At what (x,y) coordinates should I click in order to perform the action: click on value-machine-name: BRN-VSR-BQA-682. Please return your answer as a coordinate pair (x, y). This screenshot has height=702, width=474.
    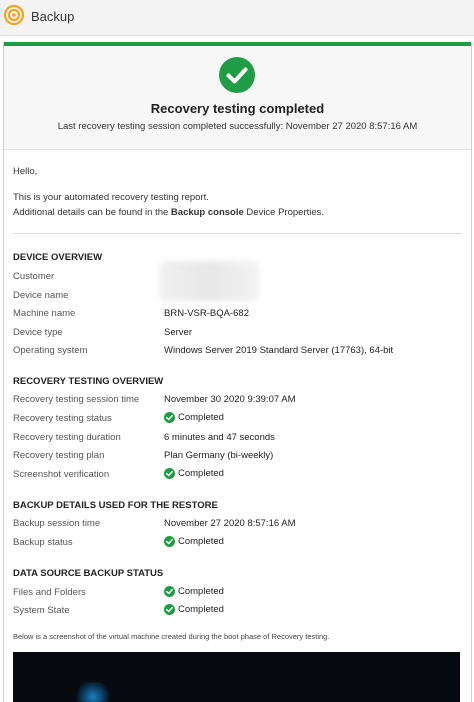
    Looking at the image, I should click on (206, 313).